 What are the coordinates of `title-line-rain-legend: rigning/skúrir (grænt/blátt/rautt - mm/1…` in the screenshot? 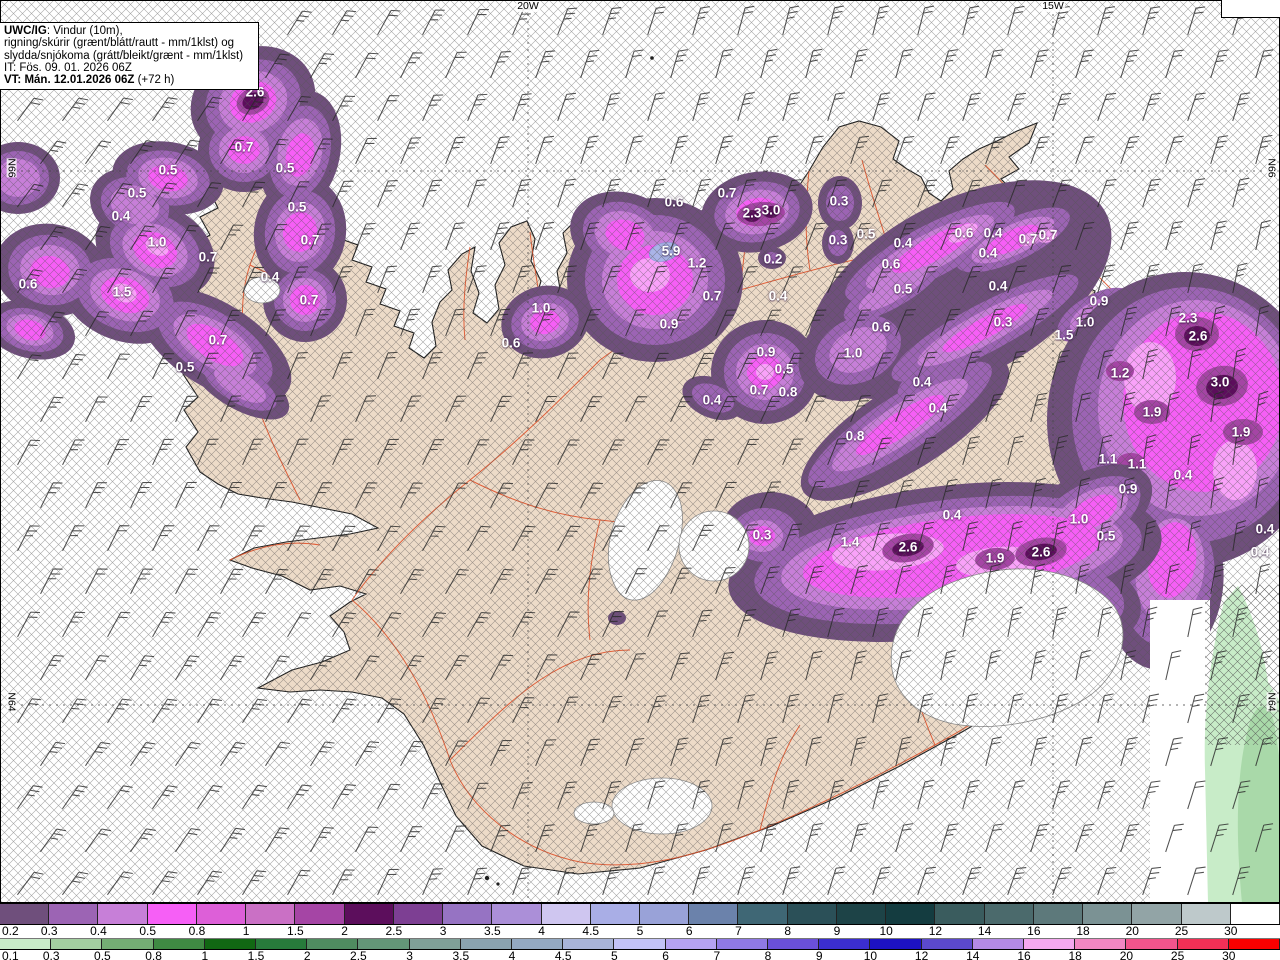 It's located at (119, 43).